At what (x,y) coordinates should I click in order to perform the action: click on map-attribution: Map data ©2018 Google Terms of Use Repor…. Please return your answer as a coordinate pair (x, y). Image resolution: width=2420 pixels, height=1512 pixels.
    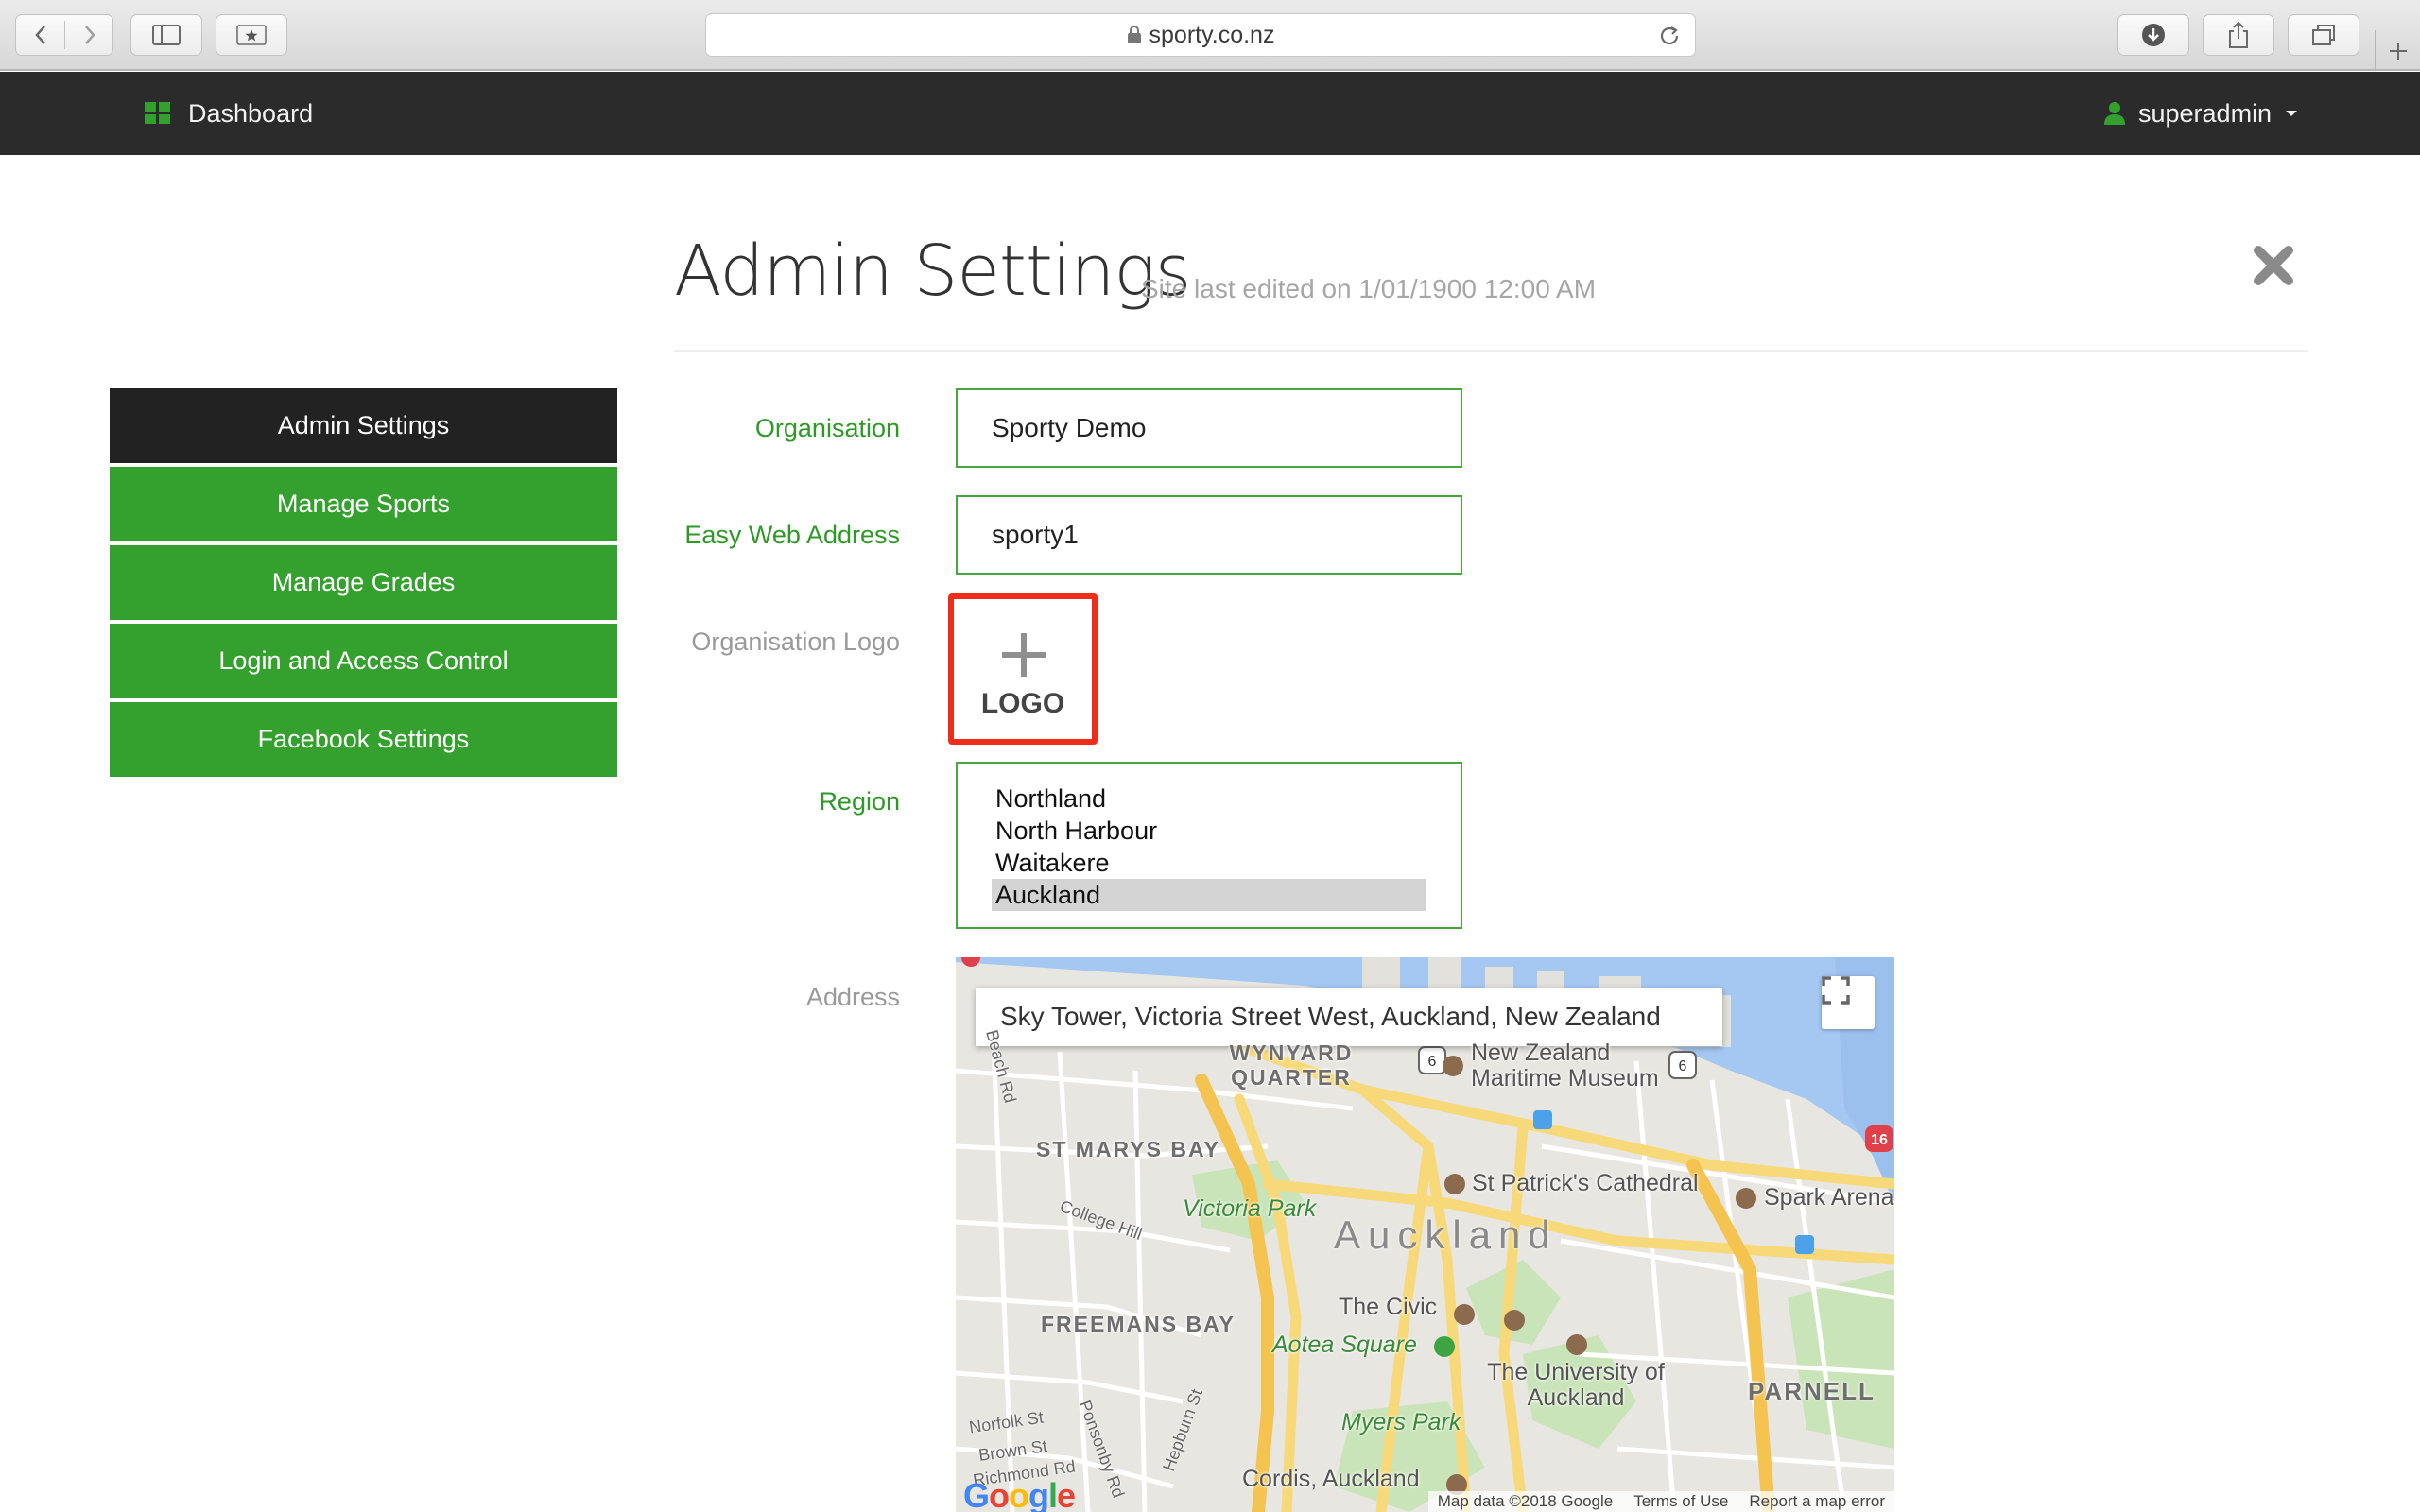
    Looking at the image, I should click on (1660, 1501).